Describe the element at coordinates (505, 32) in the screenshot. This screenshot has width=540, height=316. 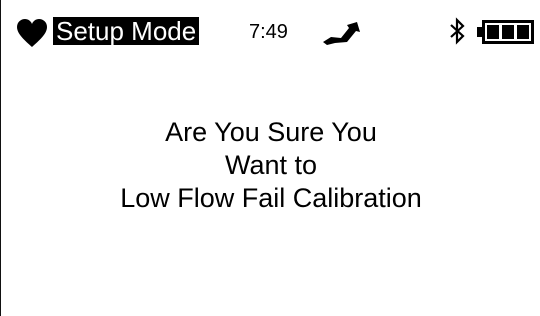
I see `battery-icon` at that location.